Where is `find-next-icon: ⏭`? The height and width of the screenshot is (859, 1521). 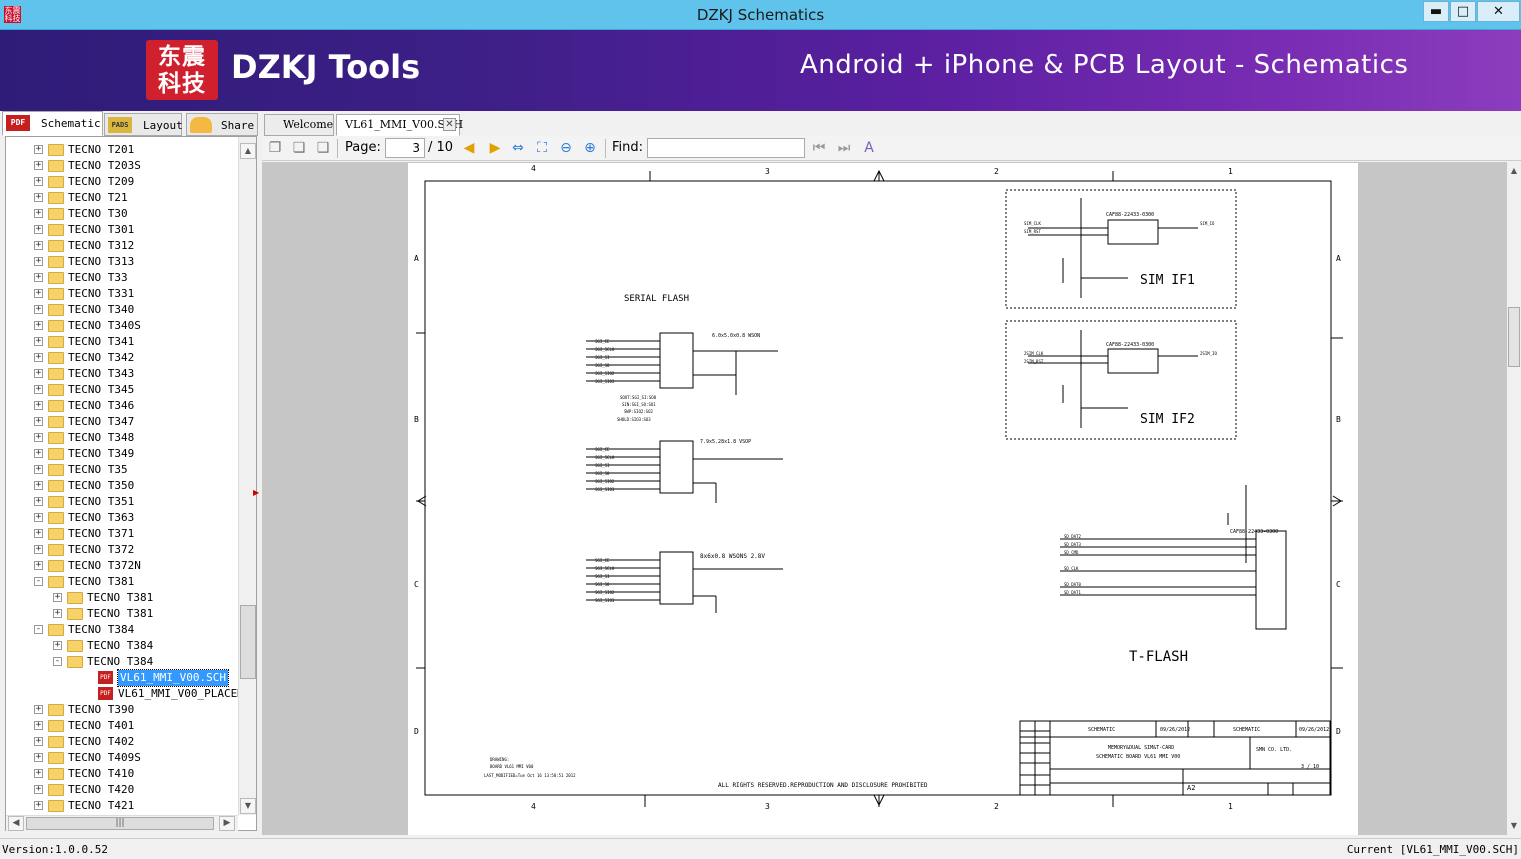
find-next-icon: ⏭ is located at coordinates (844, 148).